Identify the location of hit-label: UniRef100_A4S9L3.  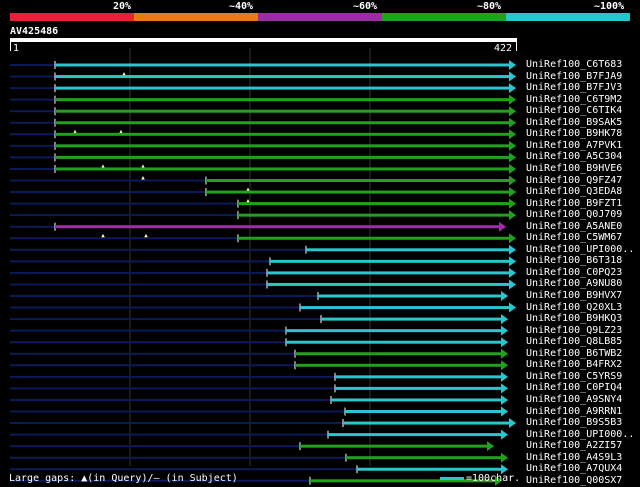
(574, 457).